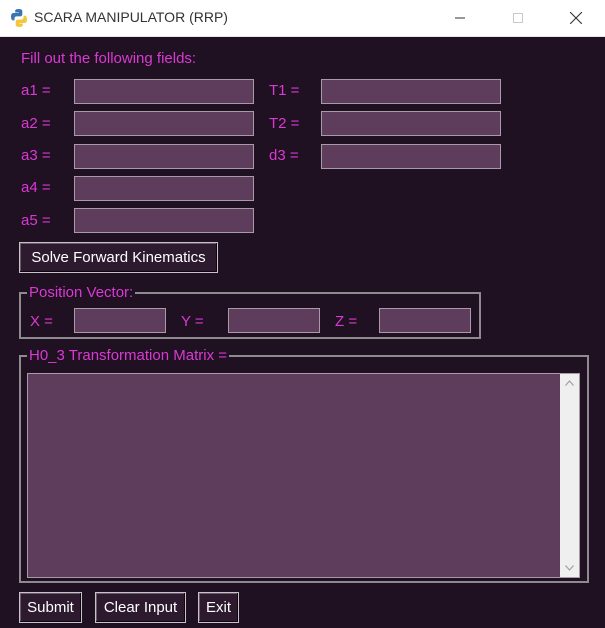 The width and height of the screenshot is (605, 628). What do you see at coordinates (164, 156) in the screenshot?
I see `a3-field` at bounding box center [164, 156].